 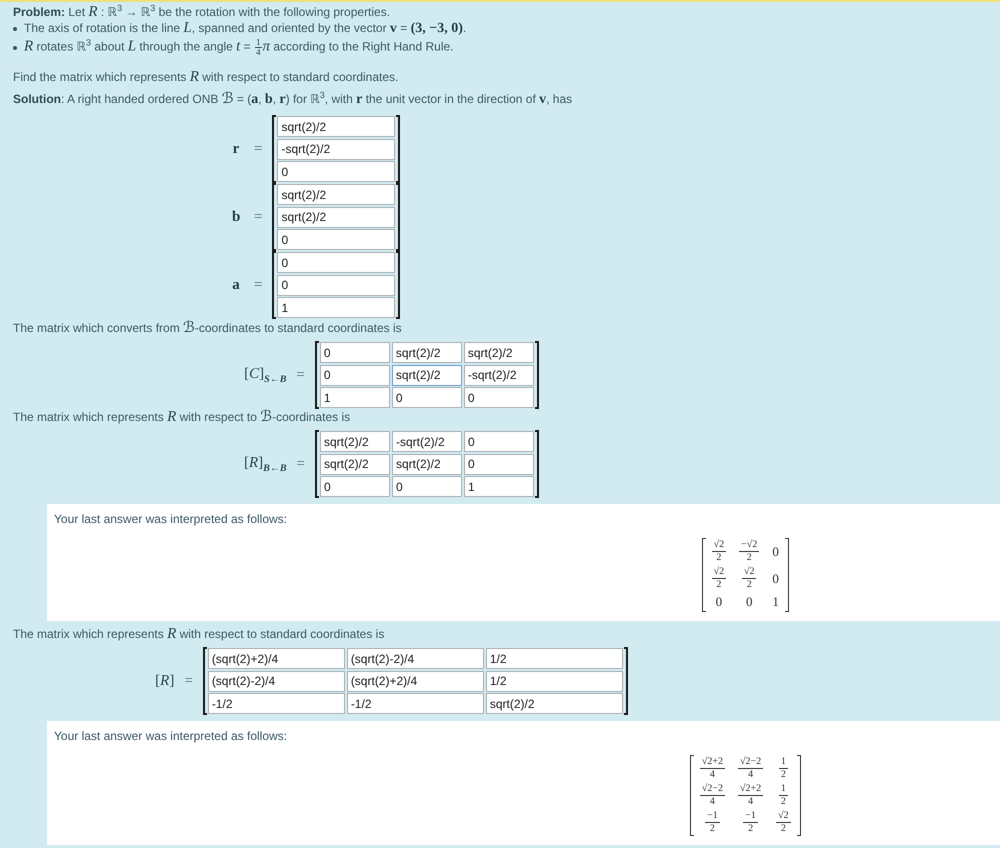 What do you see at coordinates (265, 464) in the screenshot?
I see `matrix-label: [R]$_{B←B}$` at bounding box center [265, 464].